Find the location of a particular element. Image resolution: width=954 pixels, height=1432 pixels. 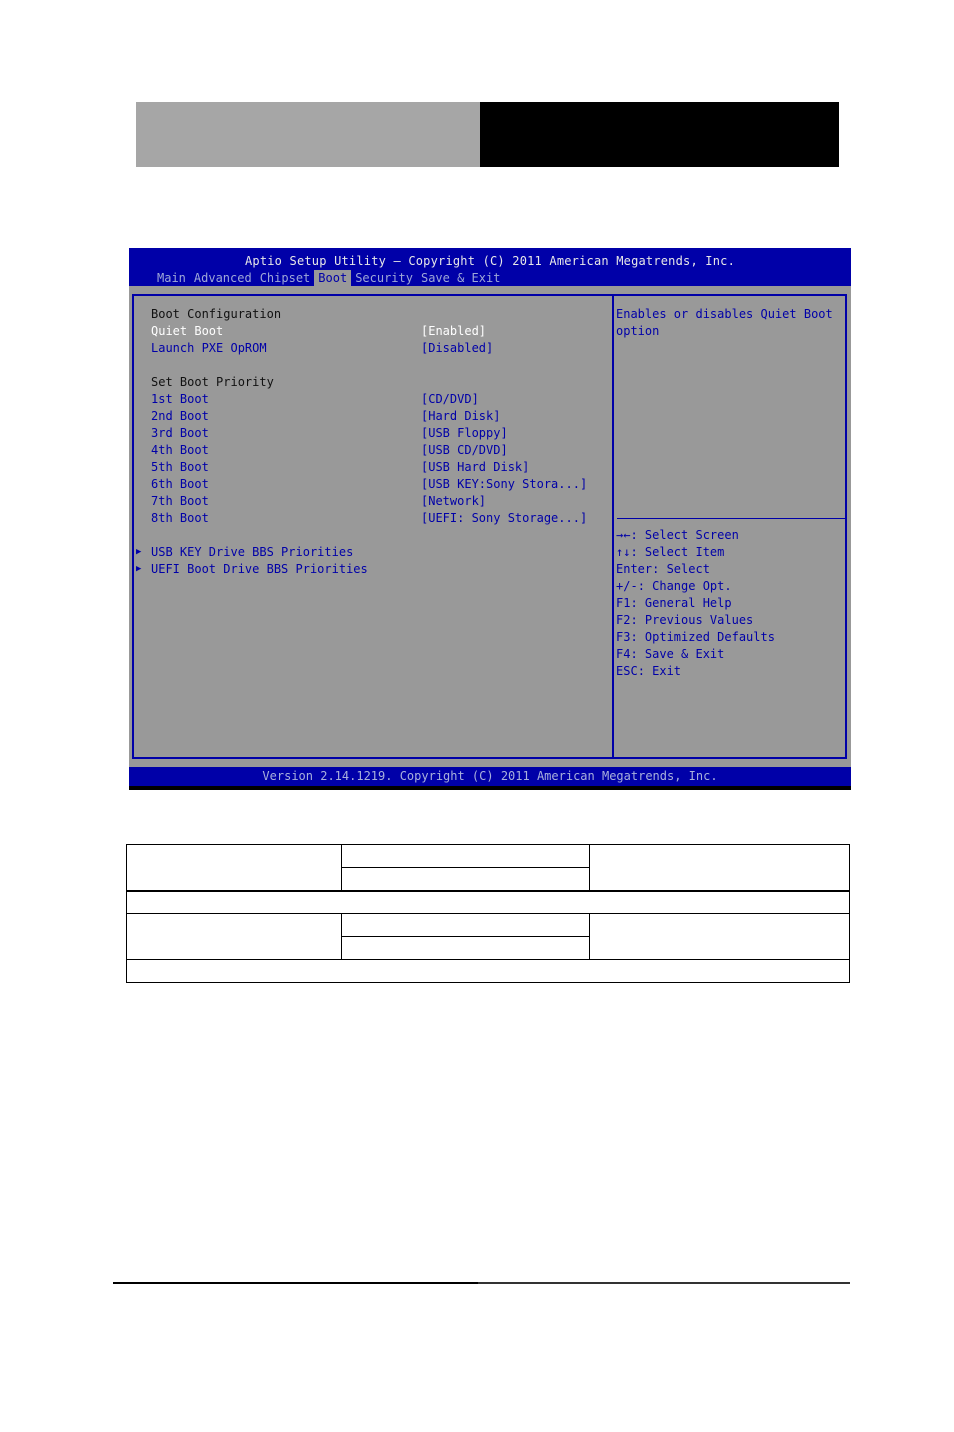

tab-security: Security is located at coordinates (384, 278).